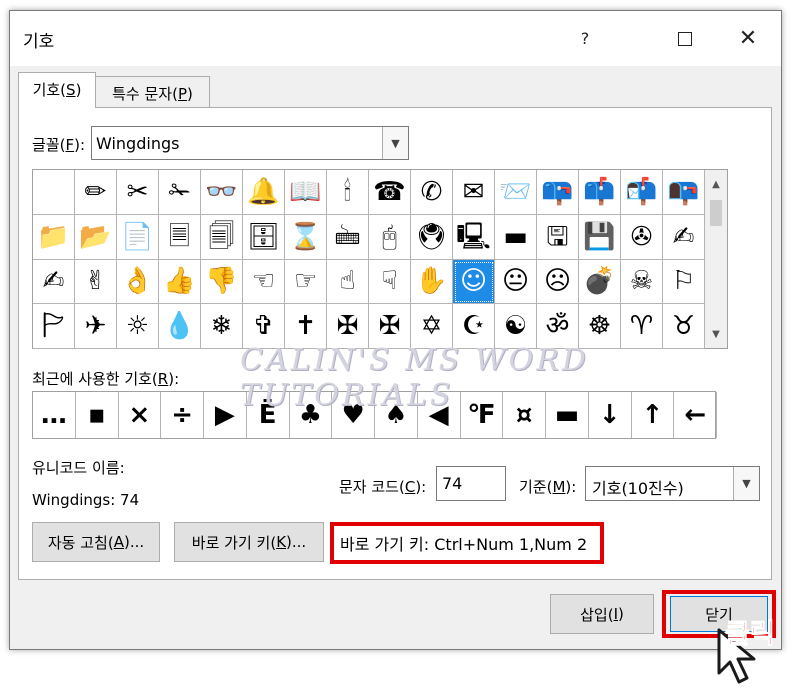 This screenshot has width=800, height=699. Describe the element at coordinates (96, 192) in the screenshot. I see `symbol-cell: ✏` at that location.